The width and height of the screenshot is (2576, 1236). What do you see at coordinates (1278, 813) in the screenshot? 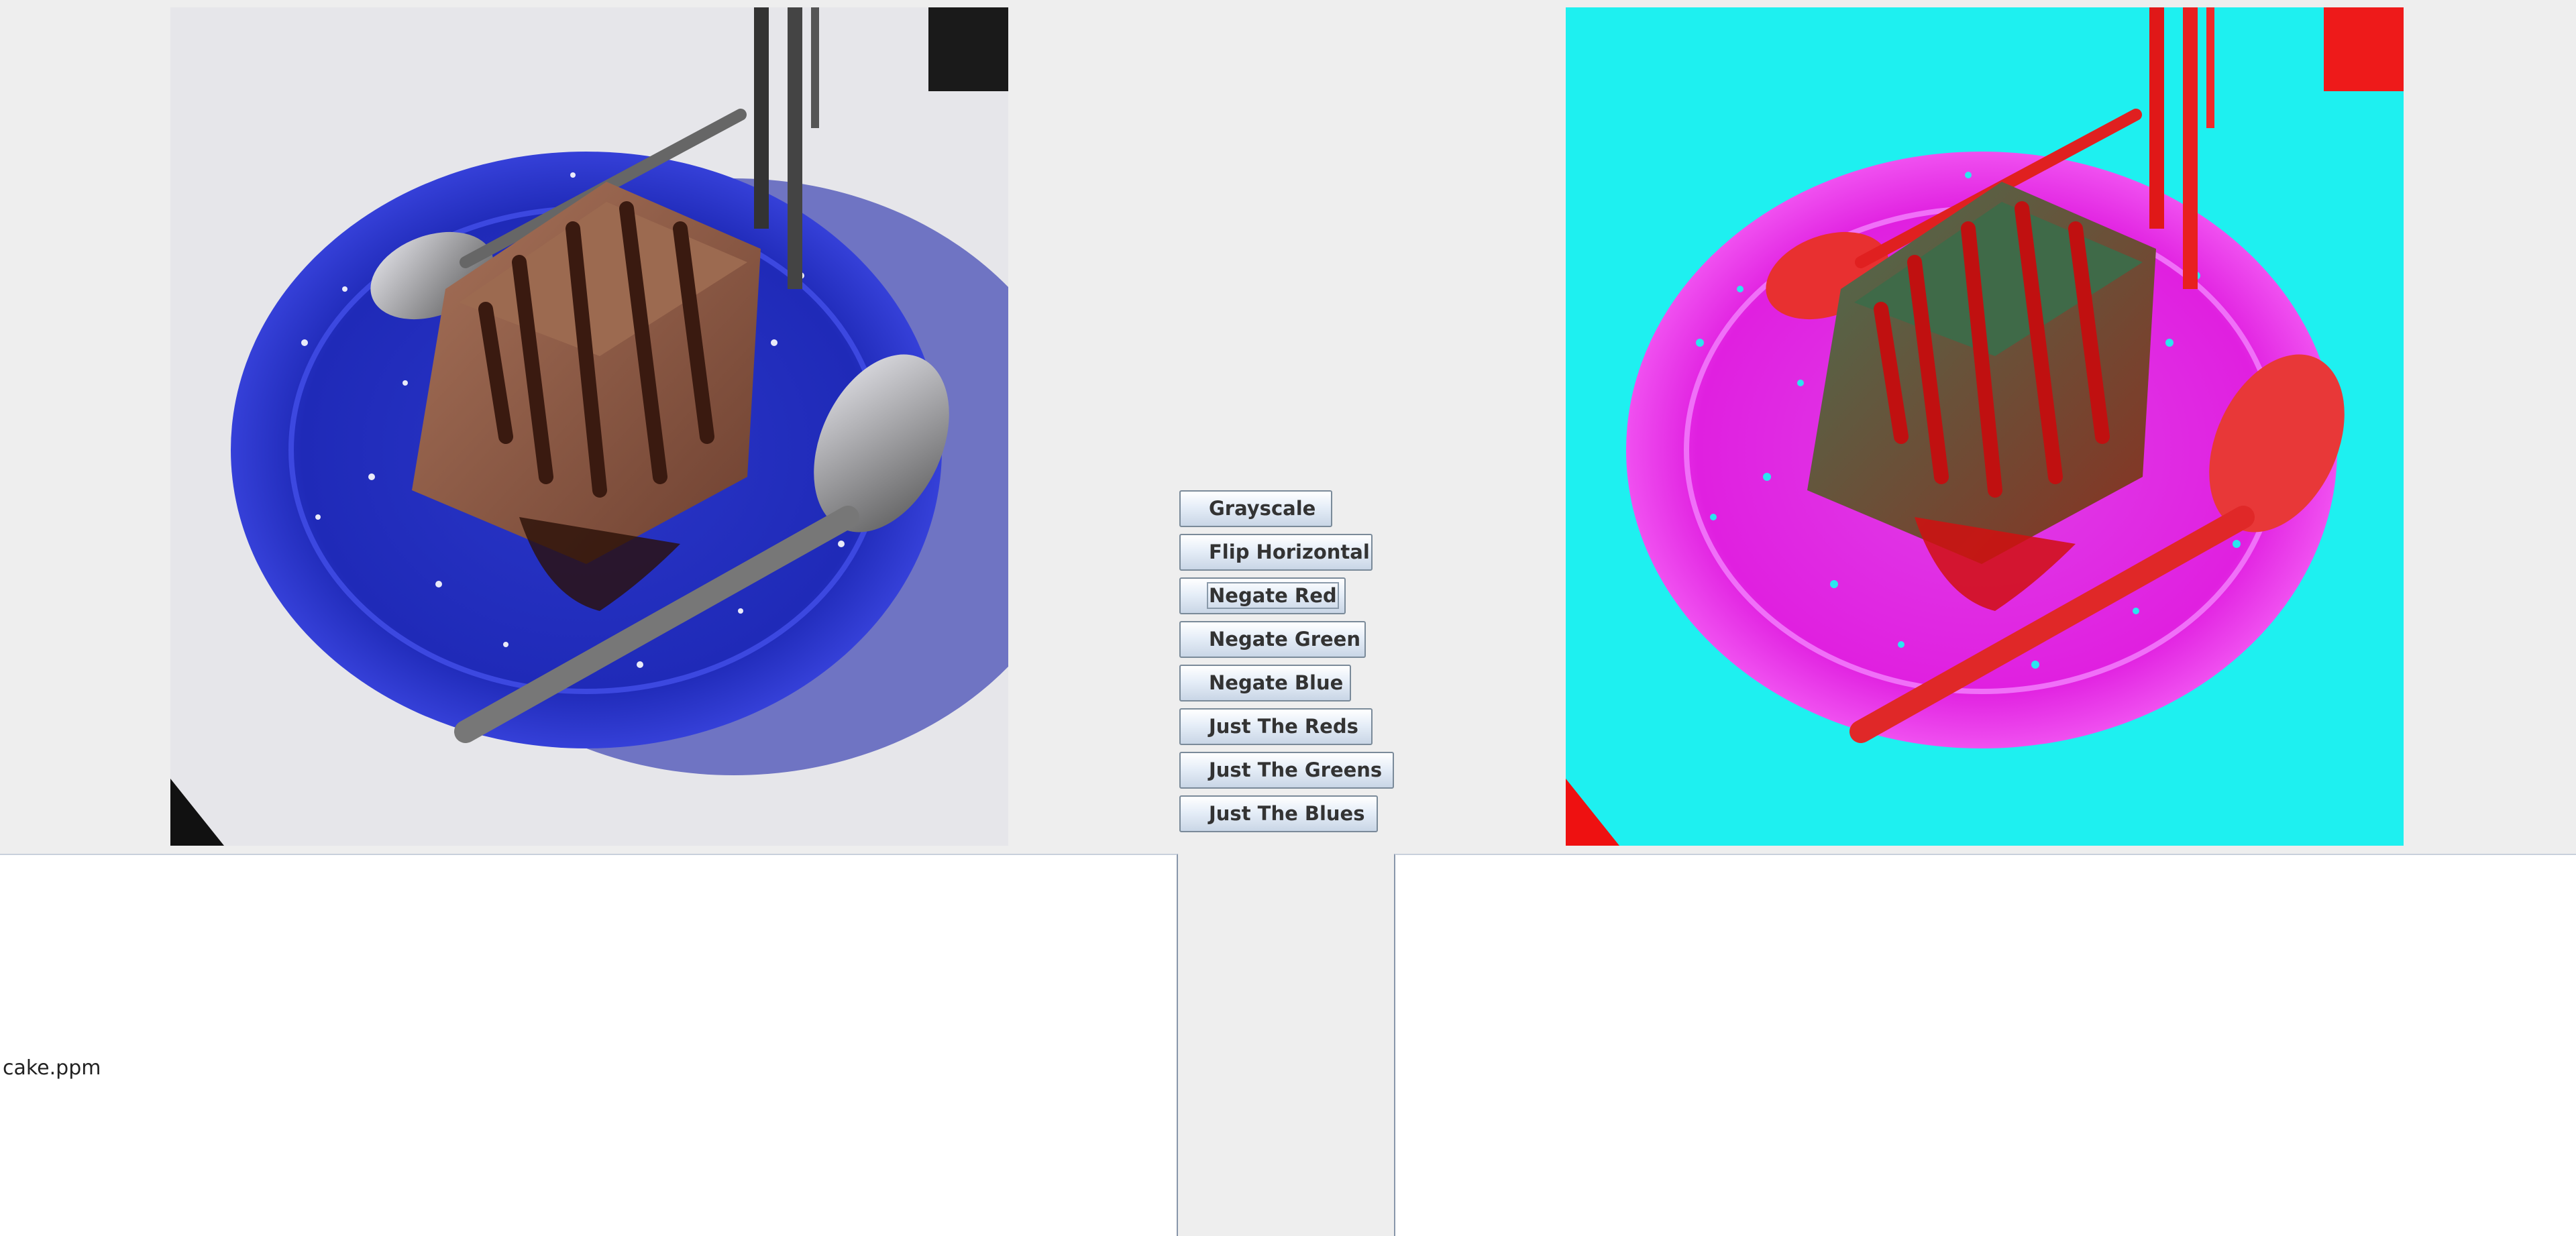
I see `just-the-blues-button: Just The Blues` at bounding box center [1278, 813].